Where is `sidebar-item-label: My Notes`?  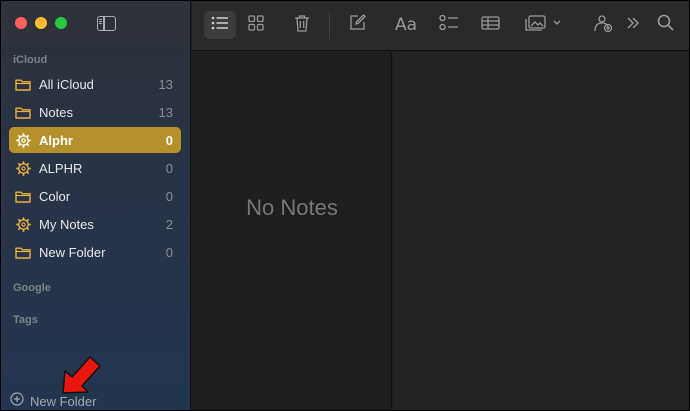 sidebar-item-label: My Notes is located at coordinates (66, 224).